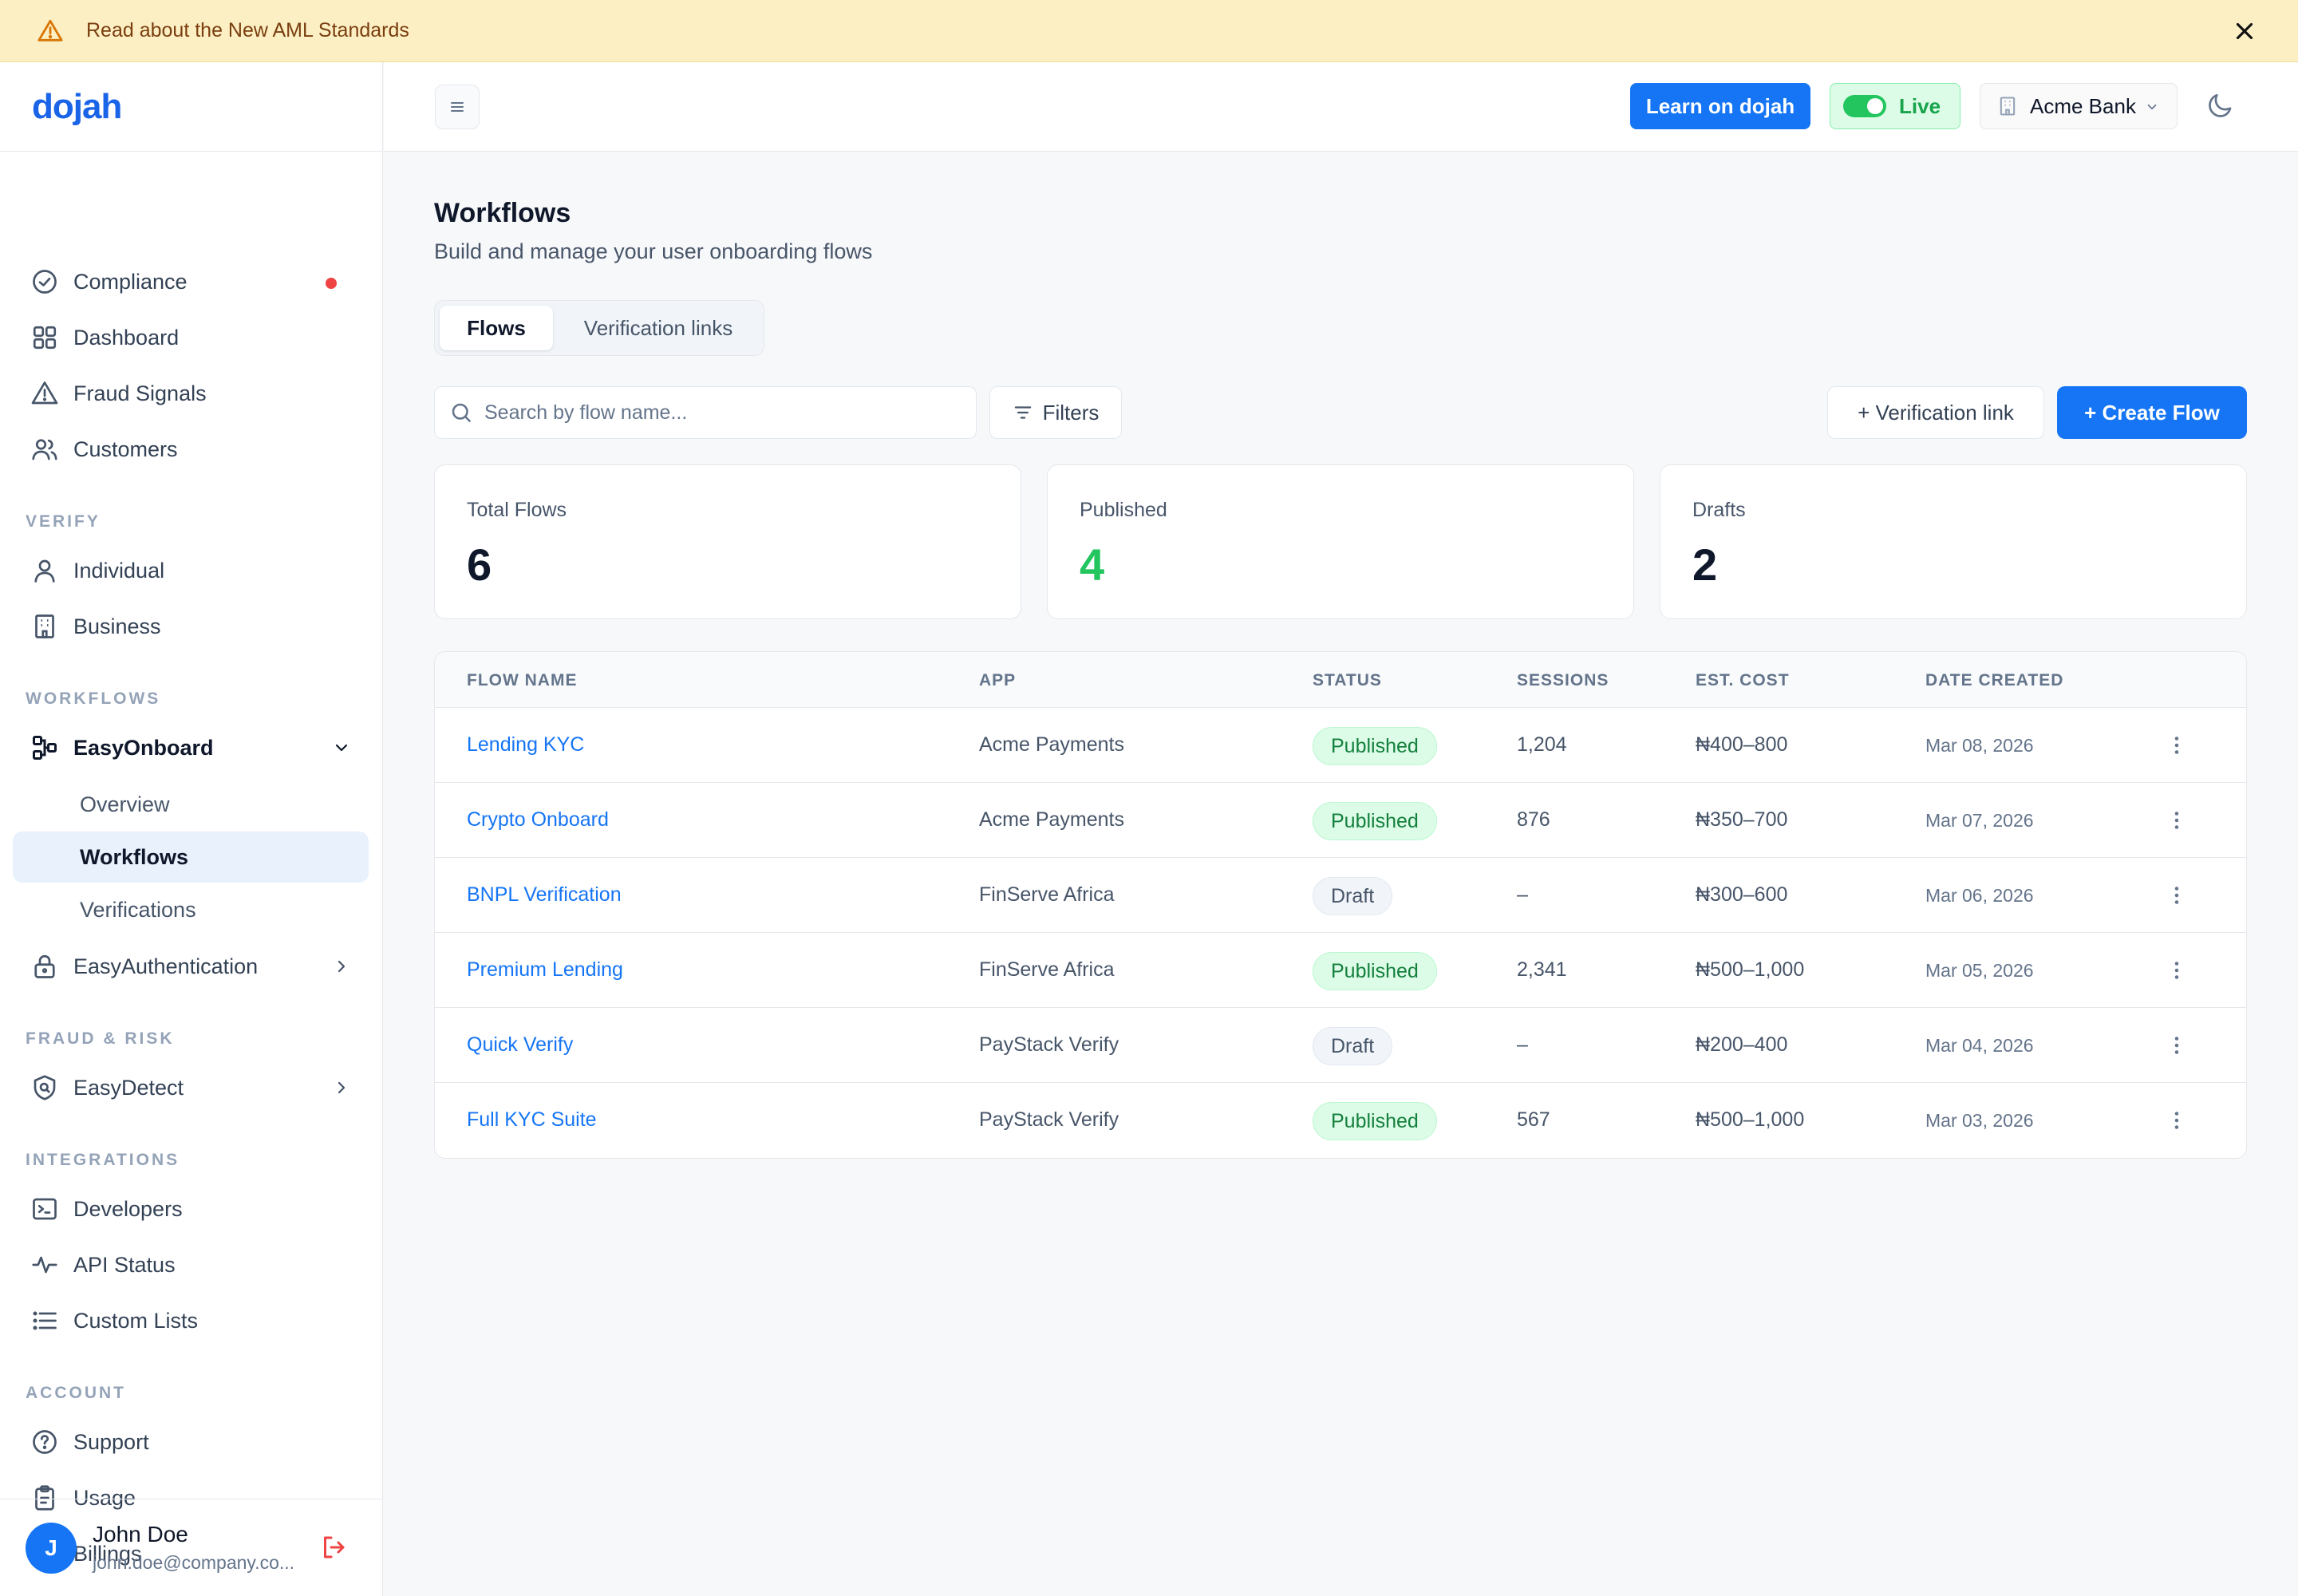 This screenshot has height=1596, width=2298. What do you see at coordinates (191, 449) in the screenshot?
I see `sidebar-item-customers: Customers` at bounding box center [191, 449].